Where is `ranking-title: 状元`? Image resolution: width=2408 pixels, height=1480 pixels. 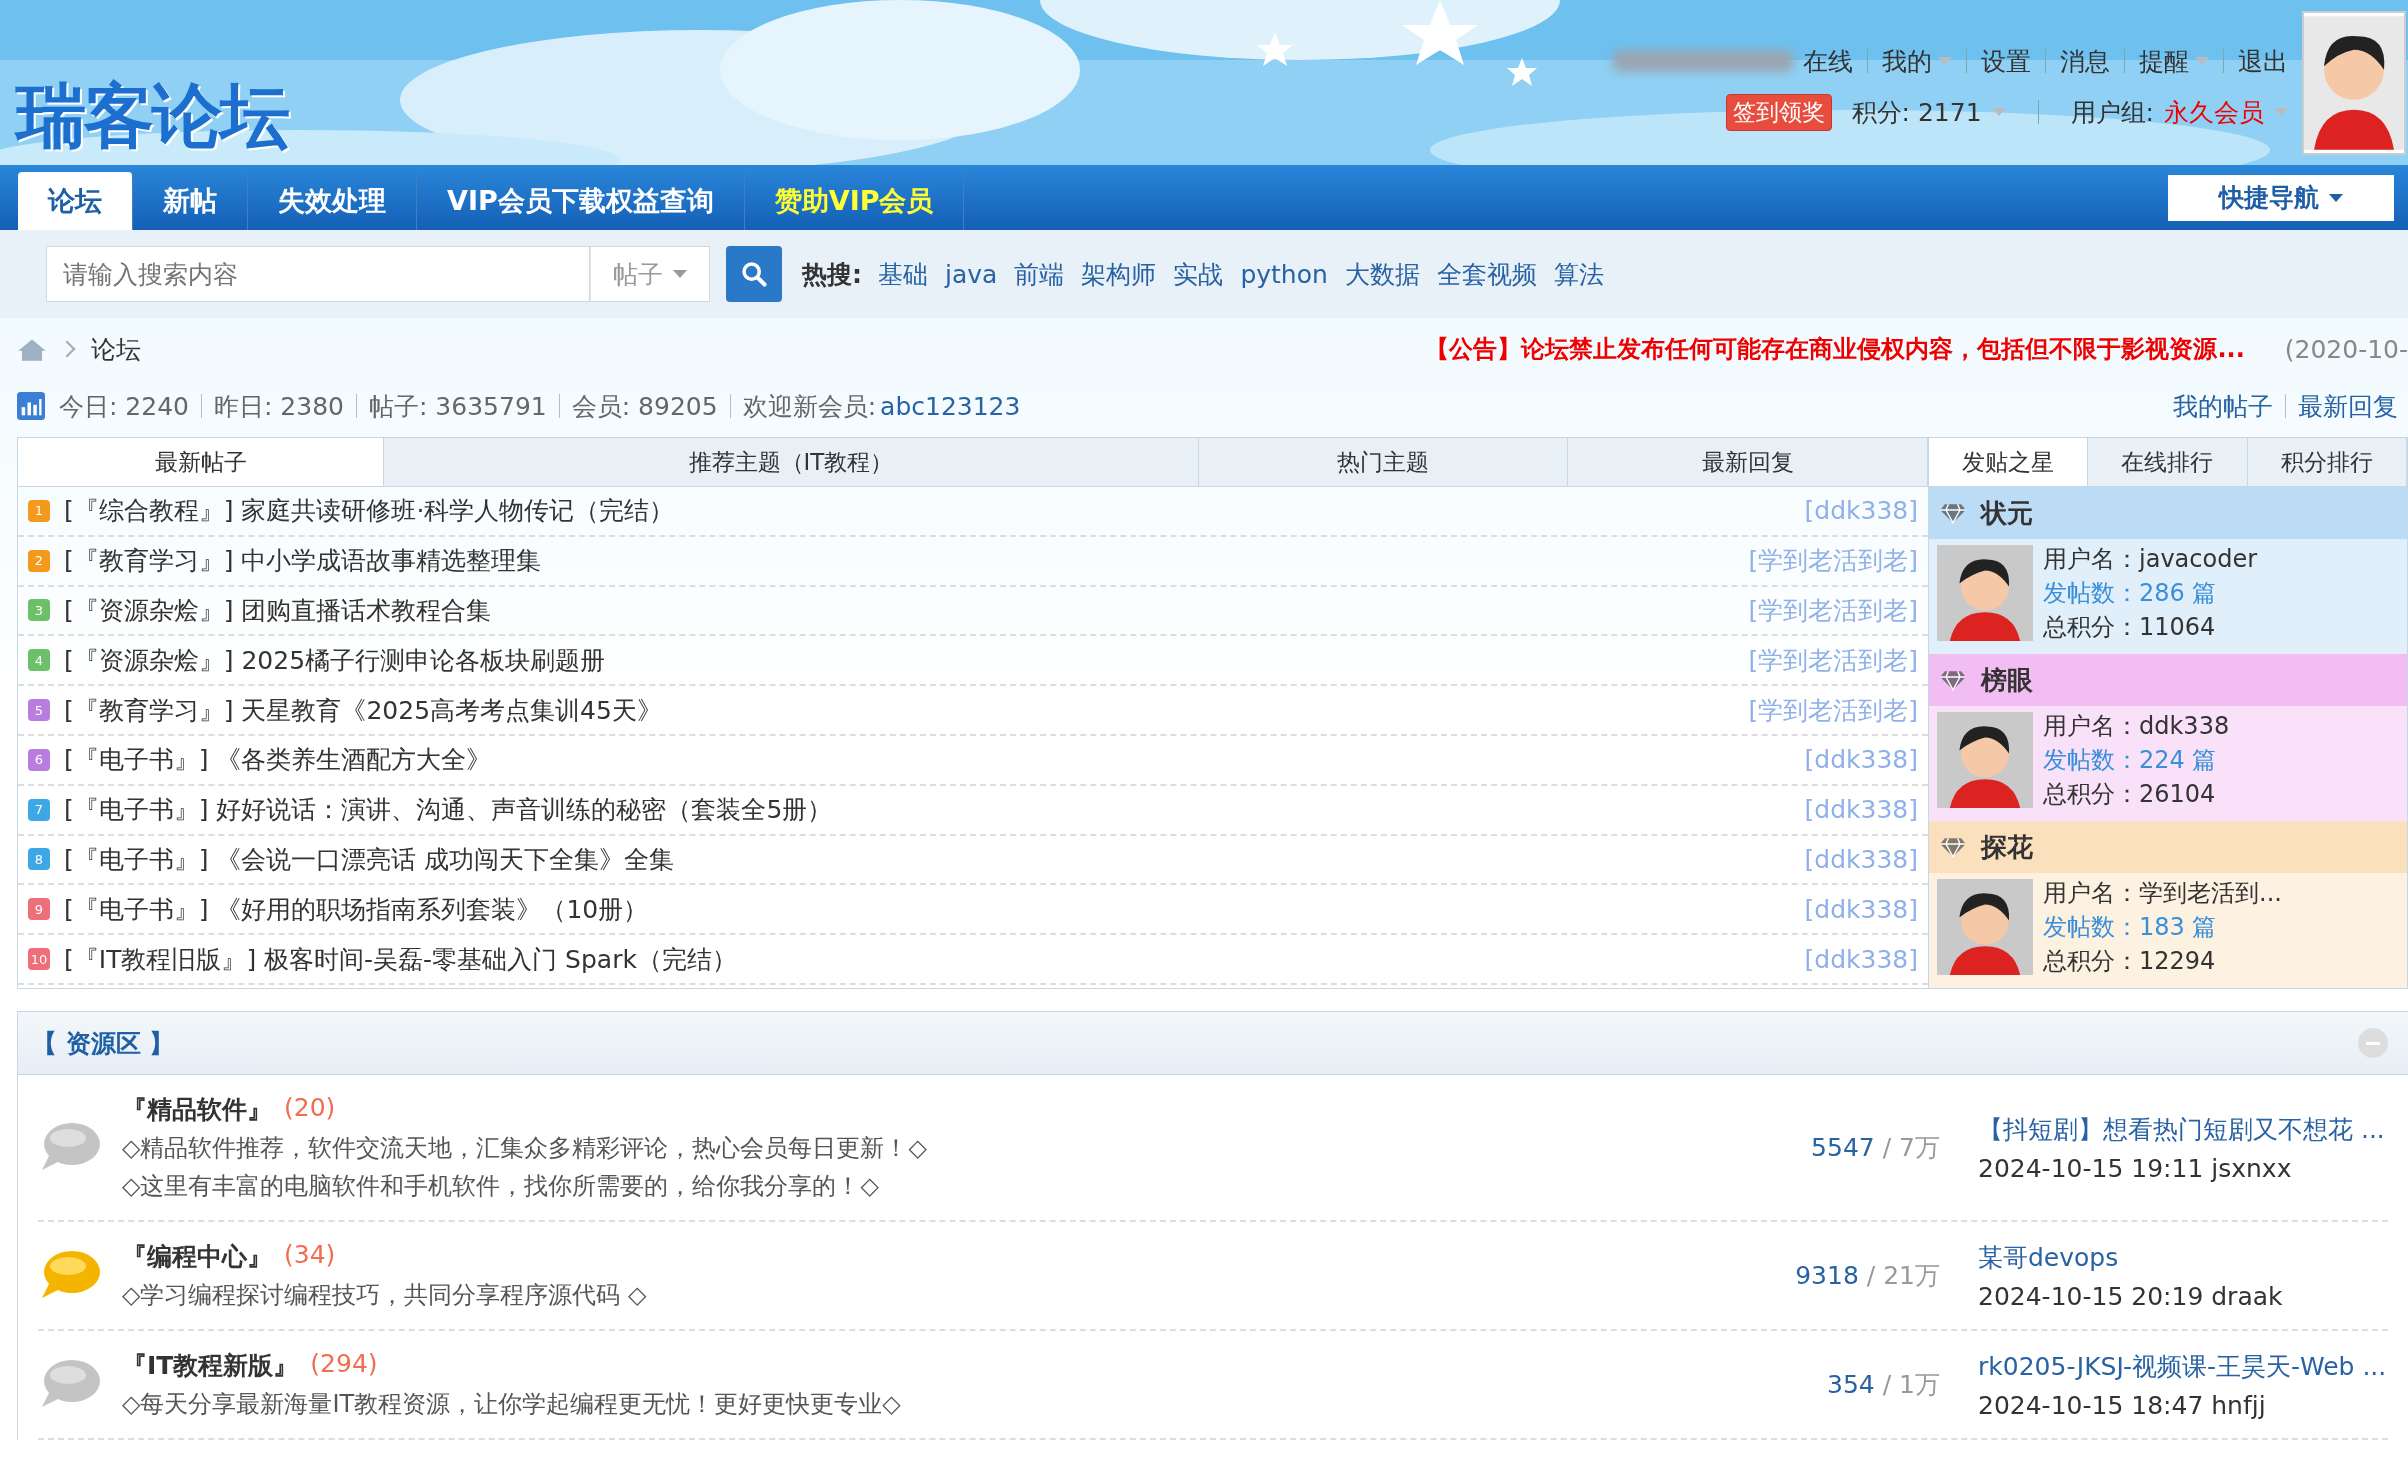
ranking-title: 状元 is located at coordinates (2007, 513).